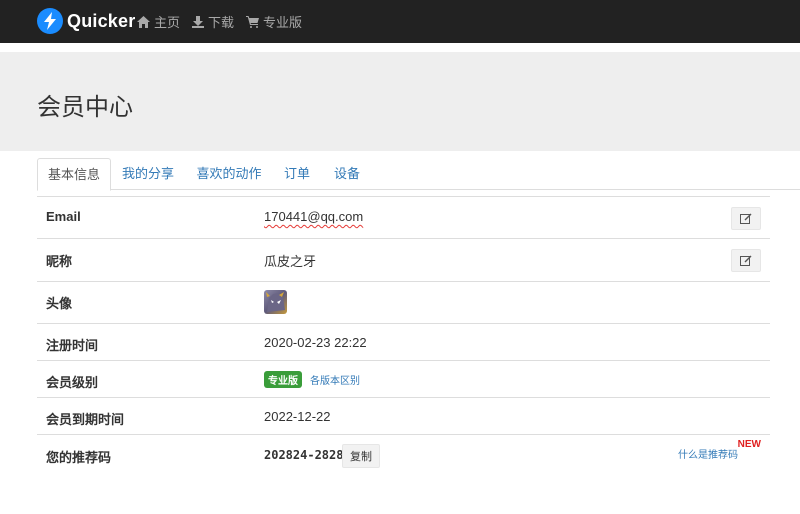 Image resolution: width=800 pixels, height=514 pixels. I want to click on email-label: Email, so click(63, 216).